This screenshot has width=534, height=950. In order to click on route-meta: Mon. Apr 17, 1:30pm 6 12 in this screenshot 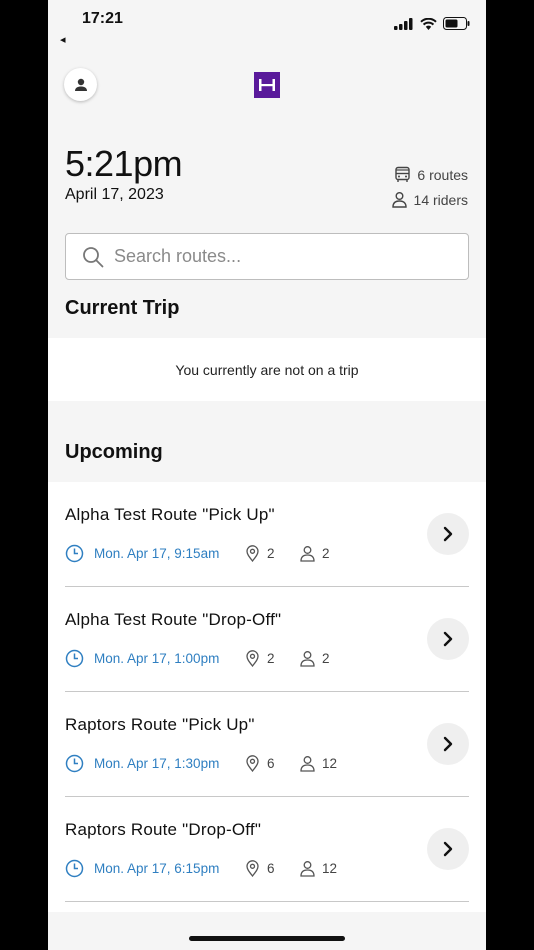, I will do `click(204, 763)`.